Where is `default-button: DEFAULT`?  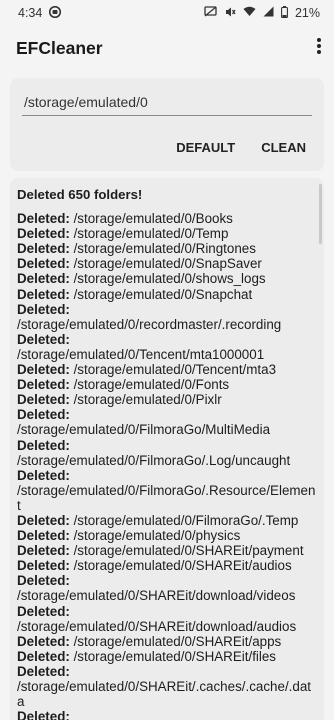
default-button: DEFAULT is located at coordinates (205, 147).